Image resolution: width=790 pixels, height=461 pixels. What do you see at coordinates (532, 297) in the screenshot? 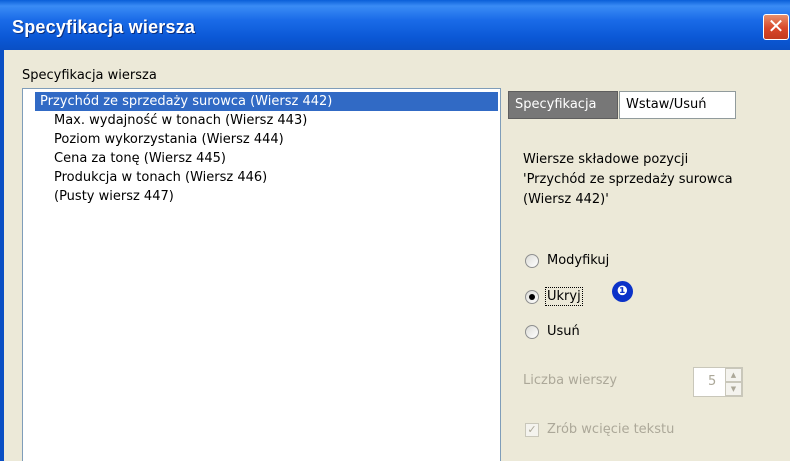
I see `radio-hide` at bounding box center [532, 297].